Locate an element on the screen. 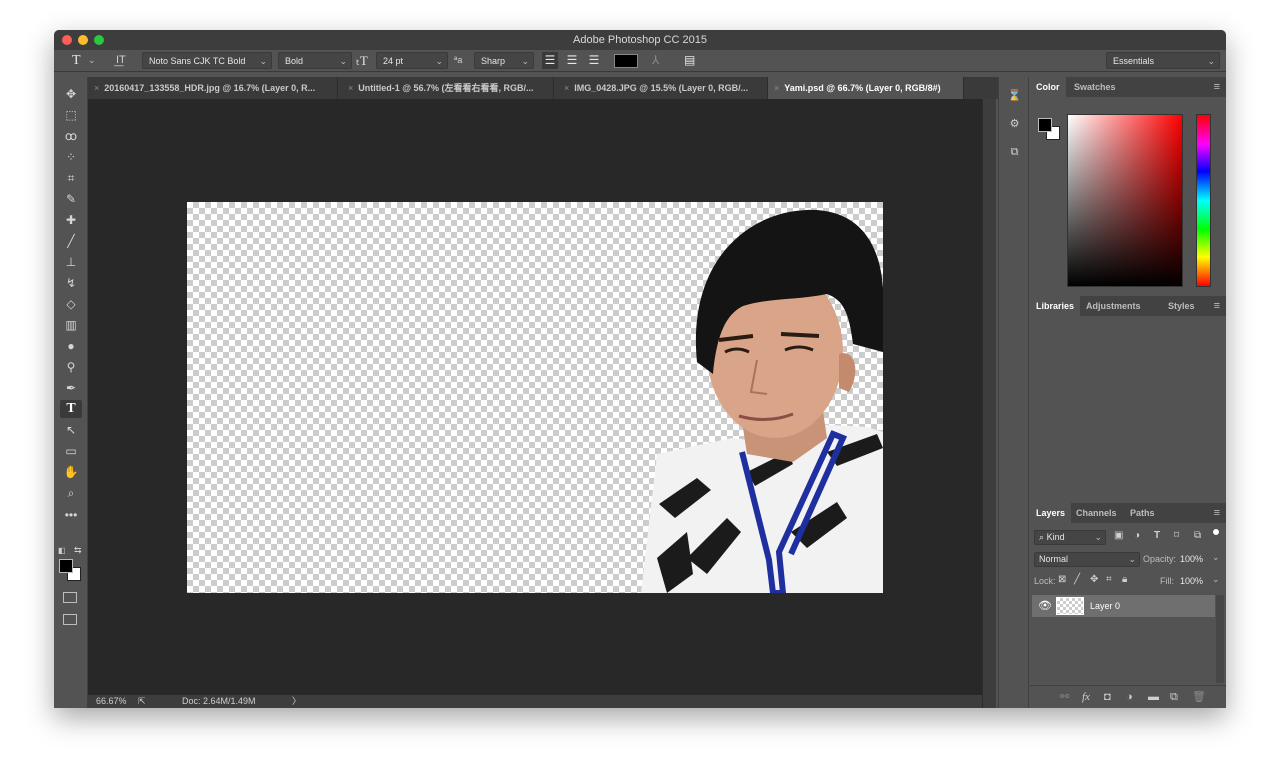  tab-channels: Channels is located at coordinates (1096, 513).